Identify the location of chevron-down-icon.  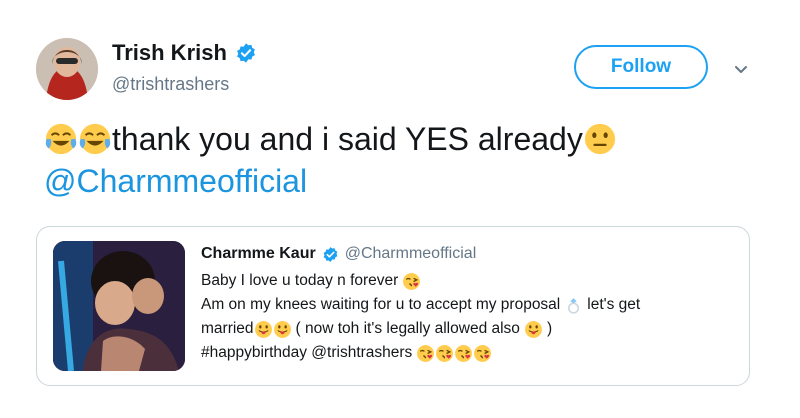
(741, 69).